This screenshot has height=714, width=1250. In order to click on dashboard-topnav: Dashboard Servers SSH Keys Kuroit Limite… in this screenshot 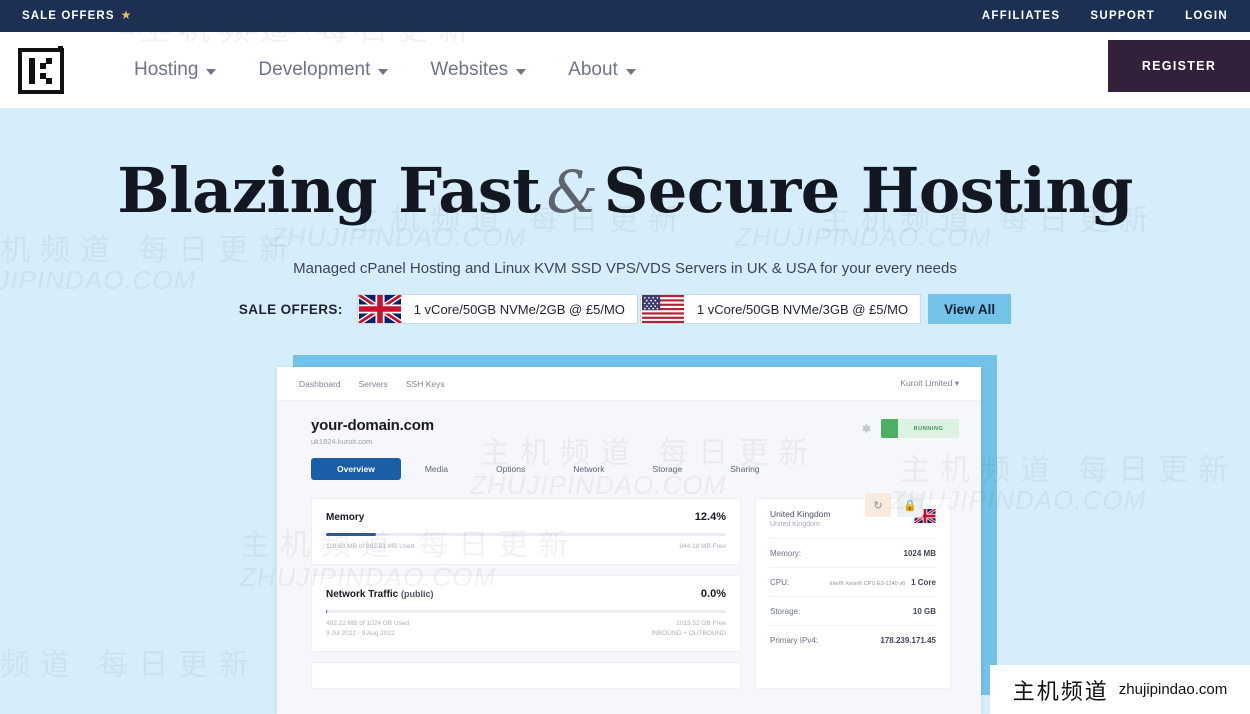, I will do `click(629, 384)`.